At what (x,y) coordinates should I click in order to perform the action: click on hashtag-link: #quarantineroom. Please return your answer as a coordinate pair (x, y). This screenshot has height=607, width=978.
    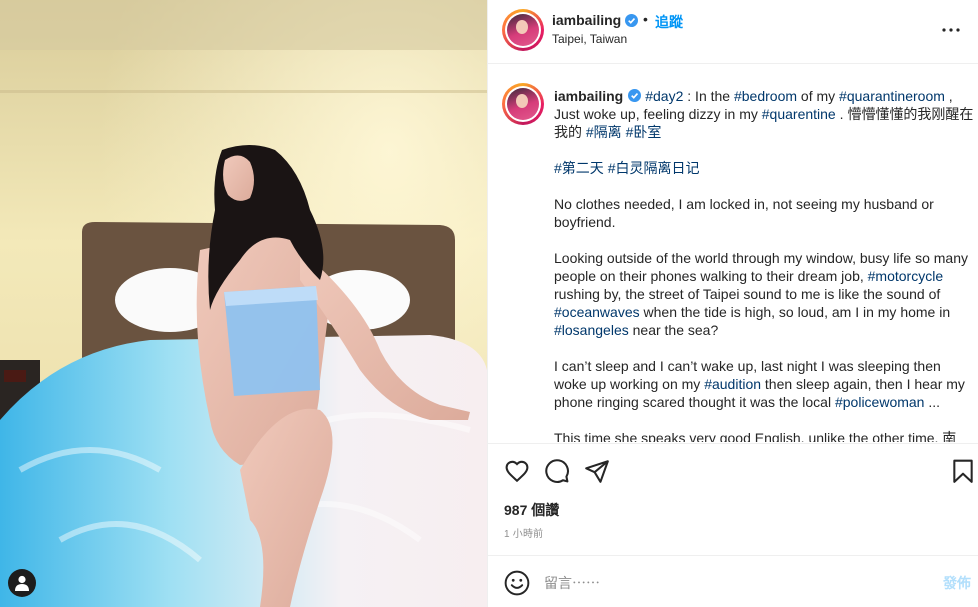
    Looking at the image, I should click on (892, 96).